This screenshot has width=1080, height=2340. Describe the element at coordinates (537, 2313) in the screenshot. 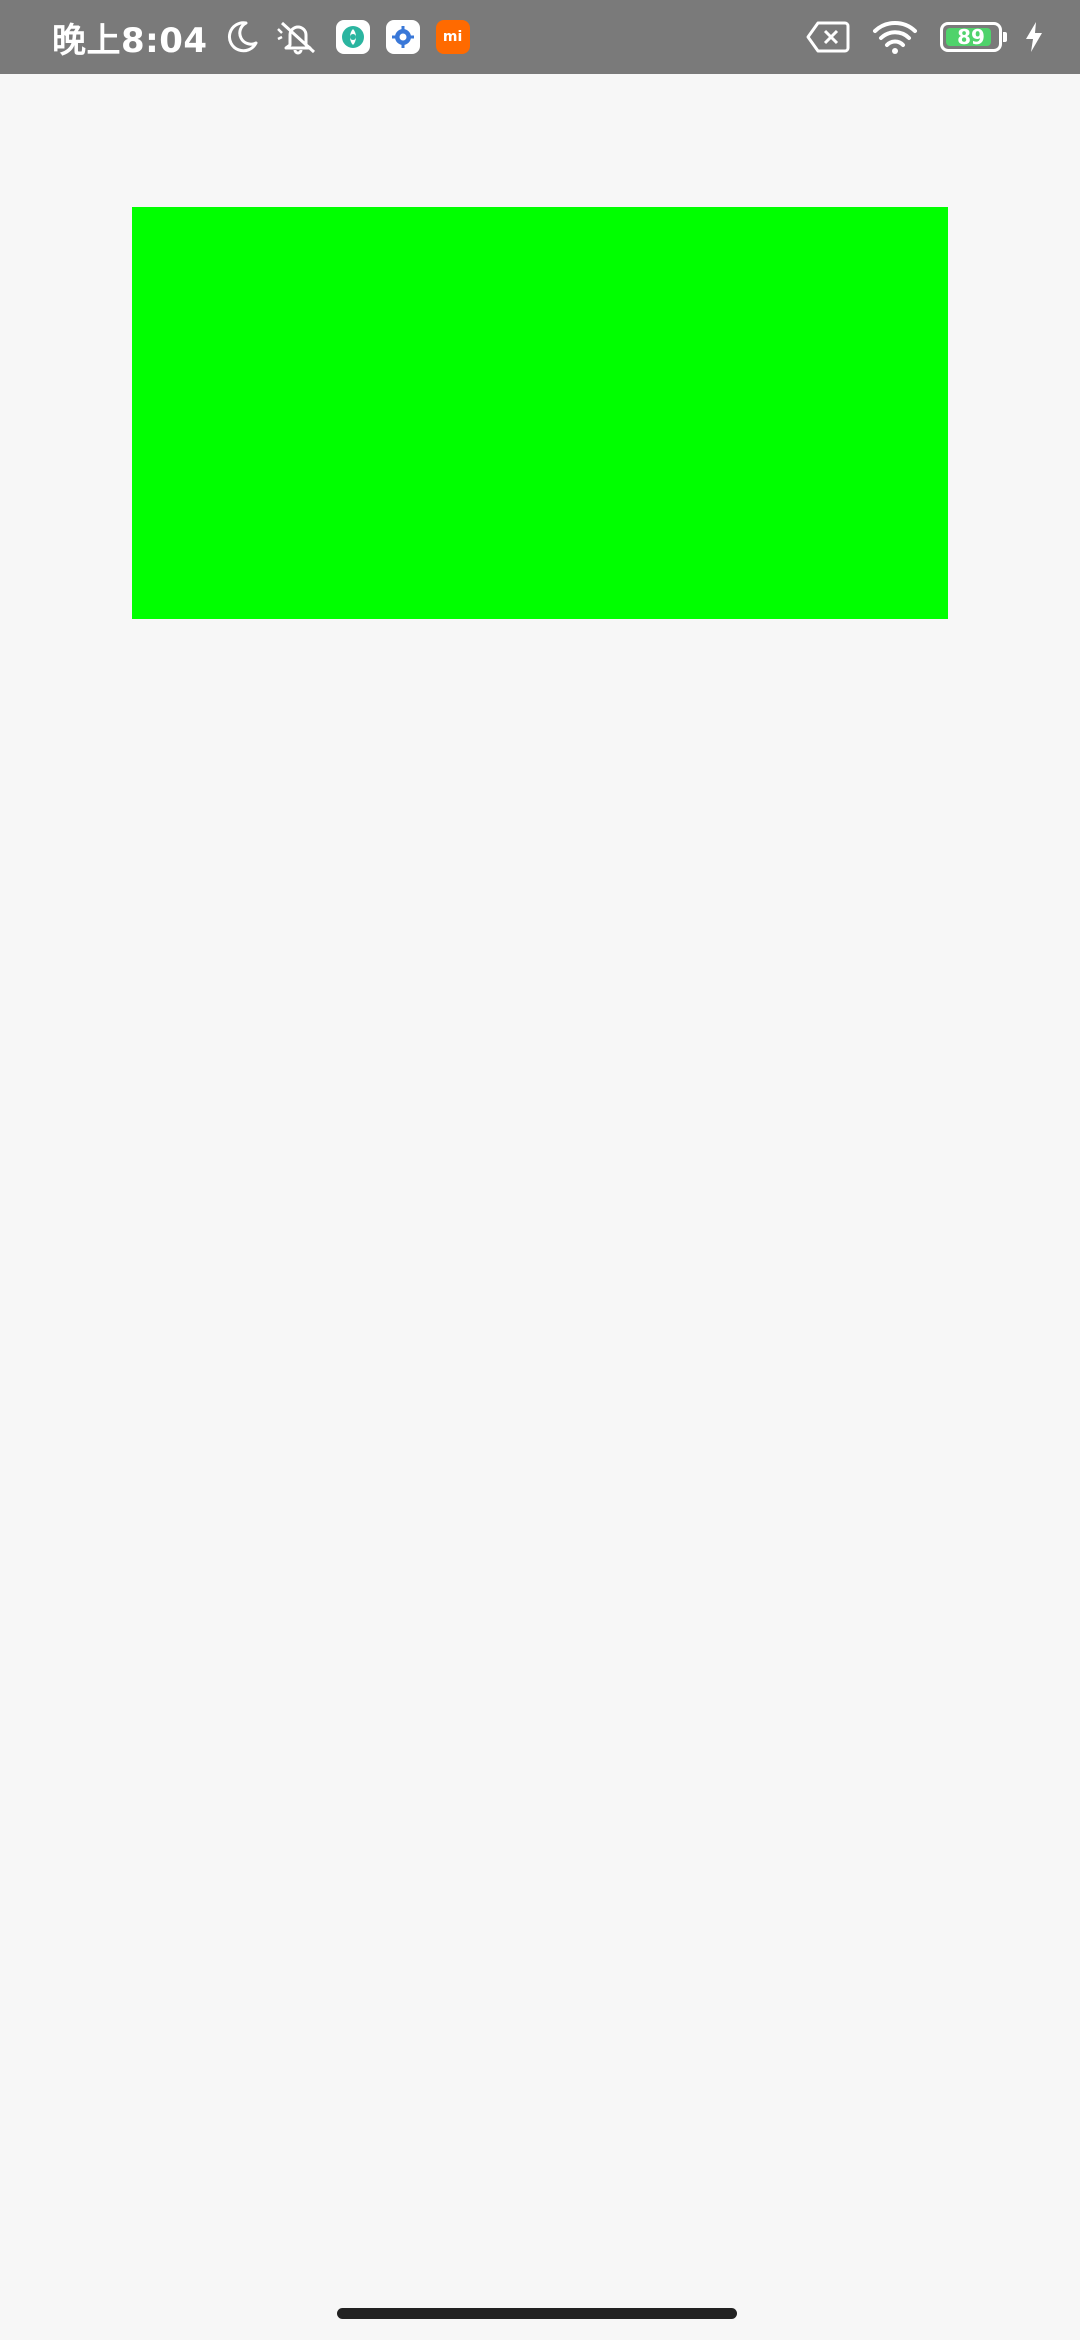

I see `home-indicator` at that location.